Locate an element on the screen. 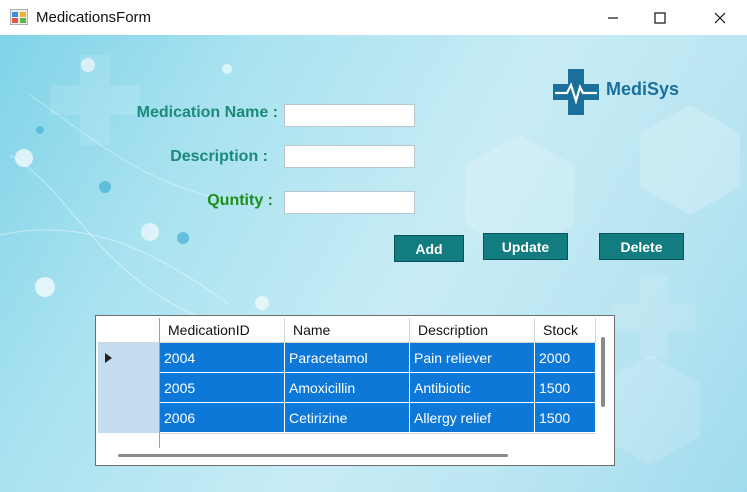 The height and width of the screenshot is (492, 747). app-icon is located at coordinates (19, 17).